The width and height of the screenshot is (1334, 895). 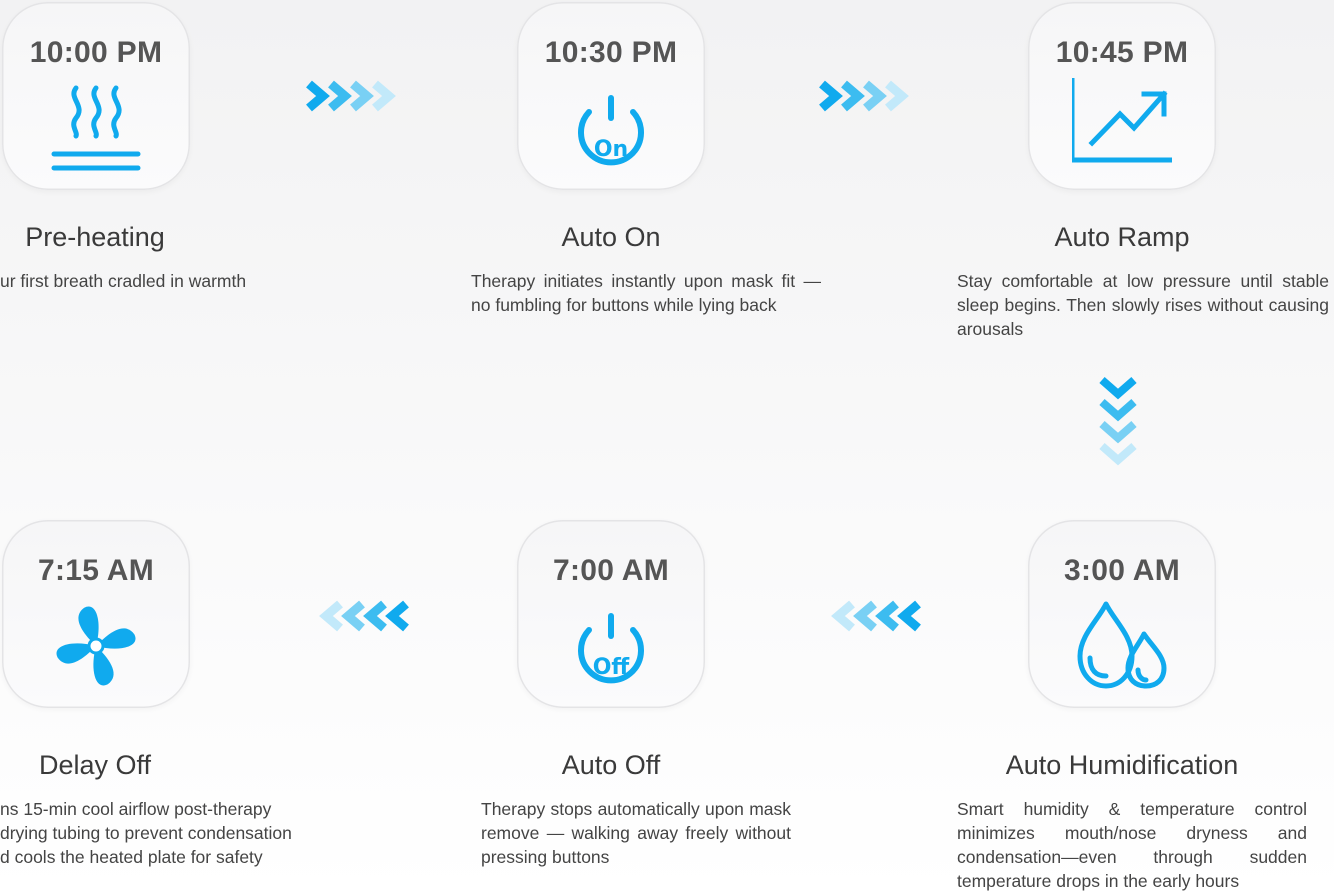 I want to click on step-description: ur first breath cradled in warmth, so click(x=123, y=281).